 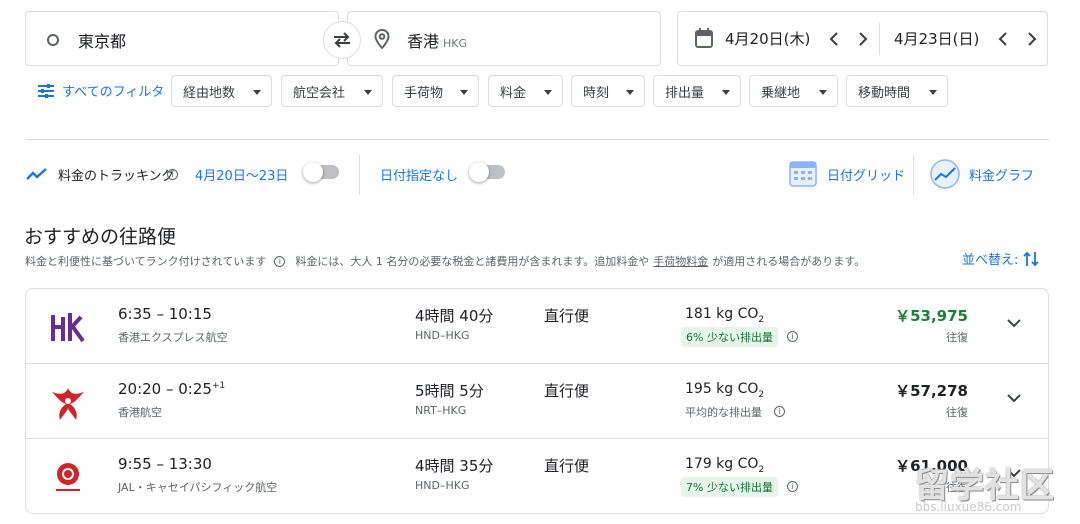 What do you see at coordinates (722, 314) in the screenshot?
I see `co2-value: 181 kg CO` at bounding box center [722, 314].